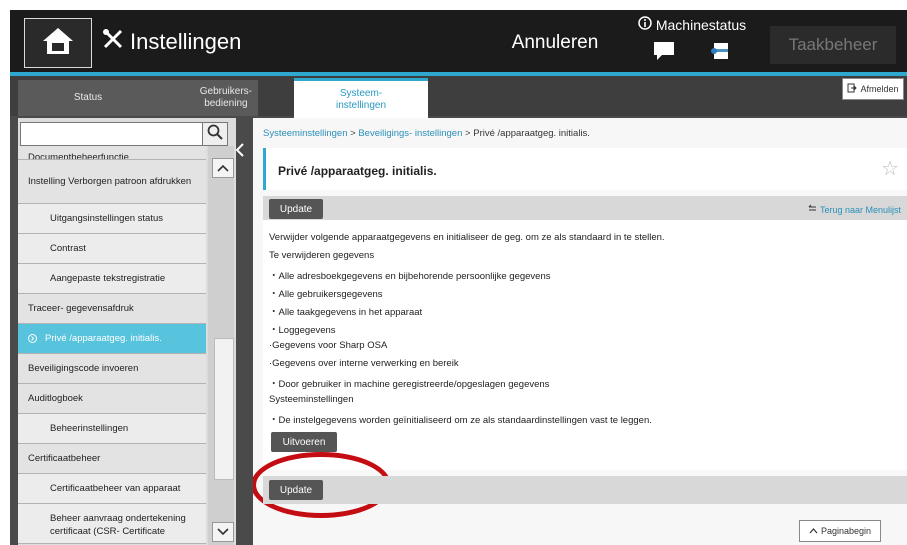  What do you see at coordinates (812, 209) in the screenshot?
I see `back-arrow-icon` at bounding box center [812, 209].